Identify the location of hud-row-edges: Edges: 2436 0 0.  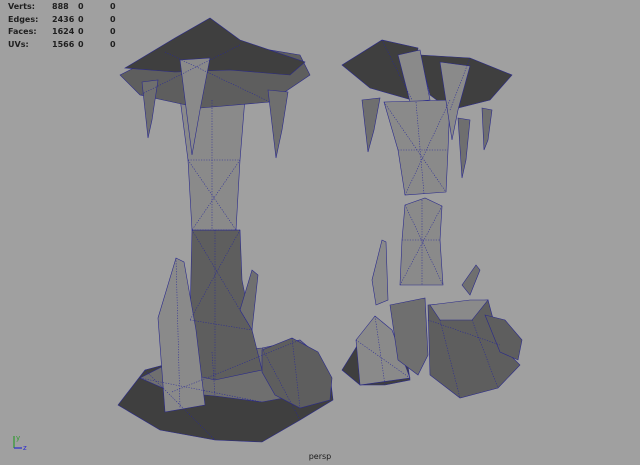
(69, 20).